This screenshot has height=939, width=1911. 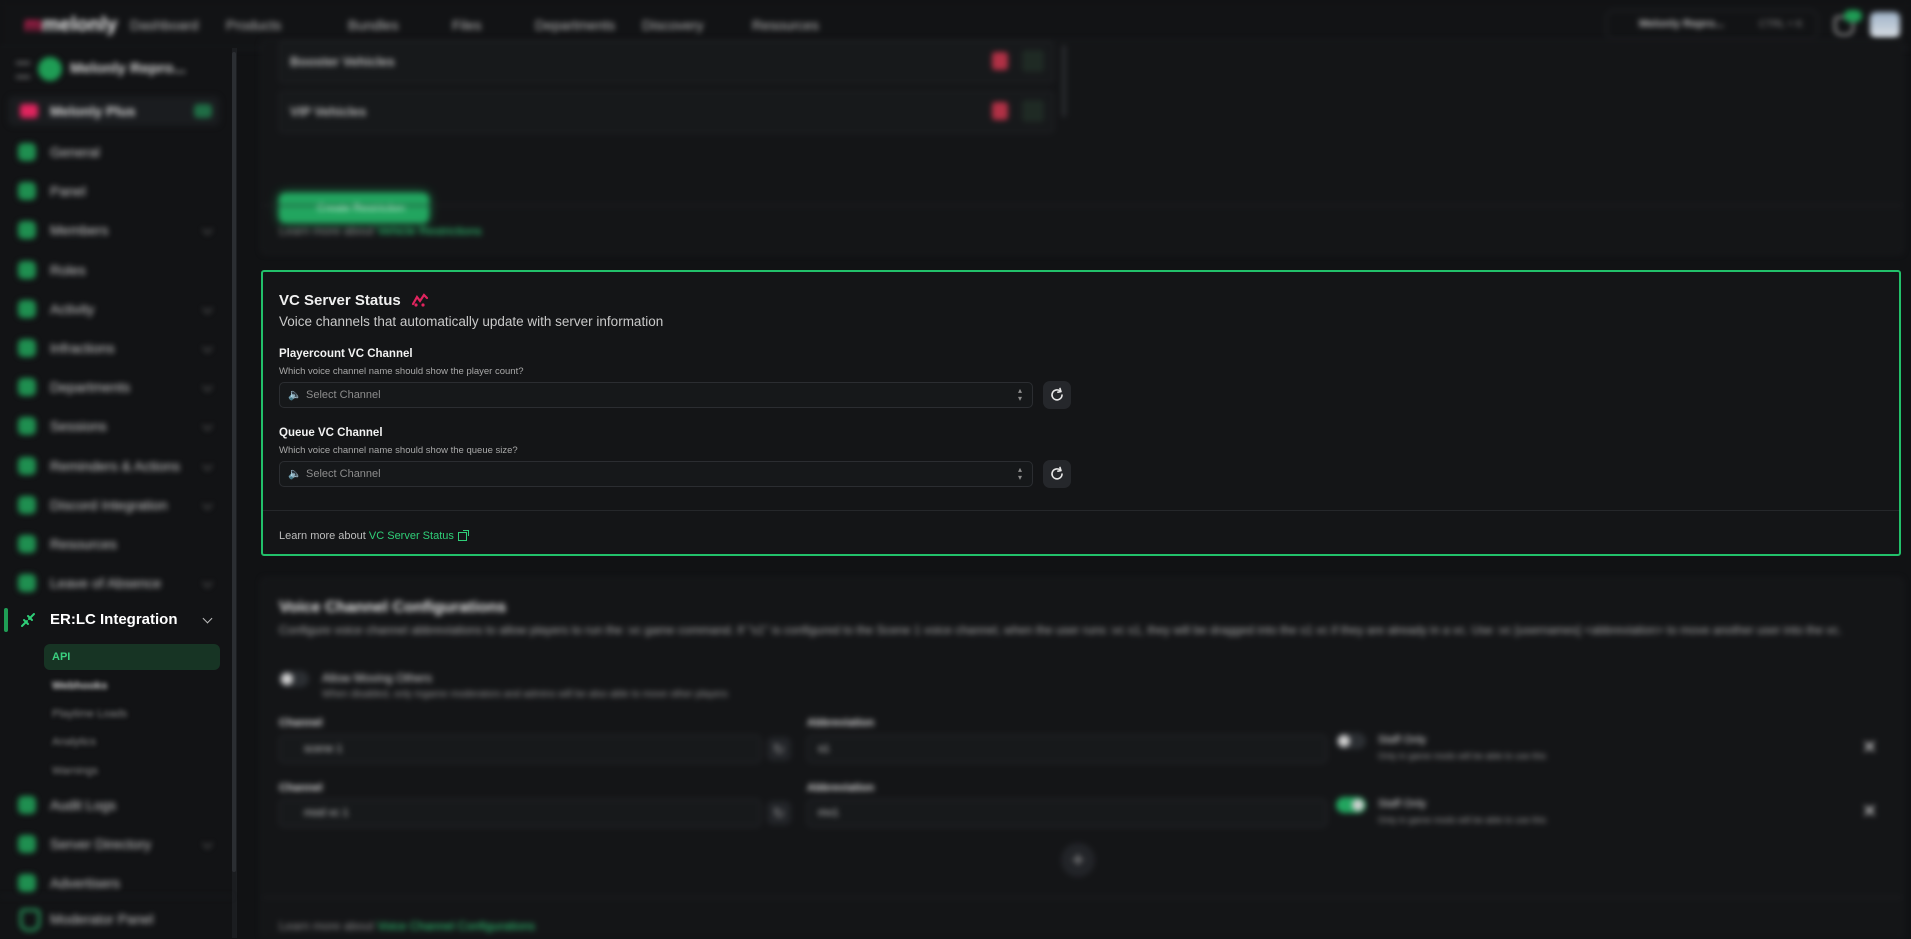 What do you see at coordinates (118, 805) in the screenshot?
I see `sidebar-item: Audit Logs` at bounding box center [118, 805].